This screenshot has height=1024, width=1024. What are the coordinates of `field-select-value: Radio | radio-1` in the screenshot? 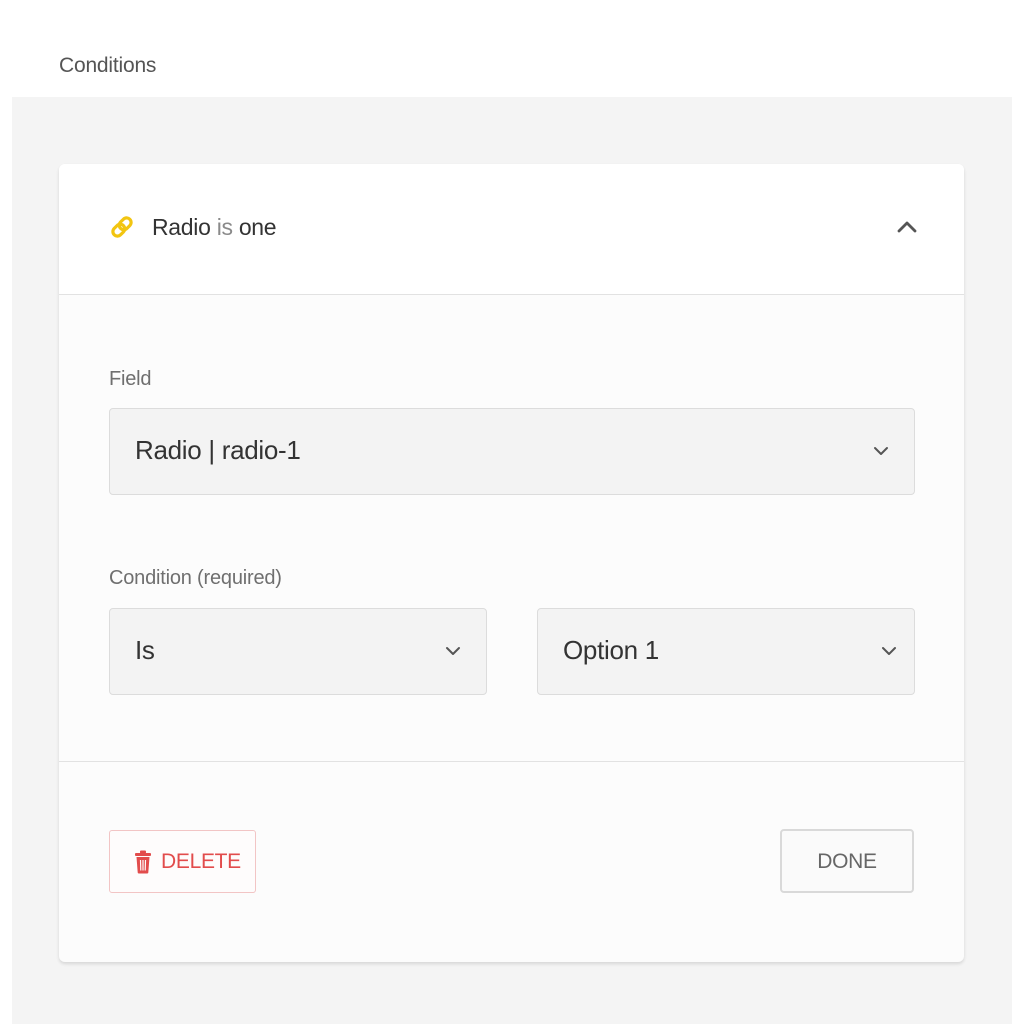 It's located at (218, 450).